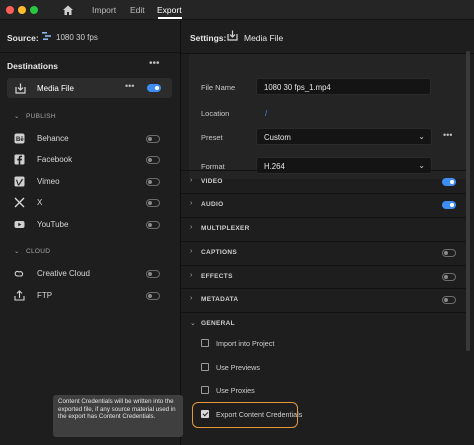  I want to click on source-label: Source:, so click(23, 38).